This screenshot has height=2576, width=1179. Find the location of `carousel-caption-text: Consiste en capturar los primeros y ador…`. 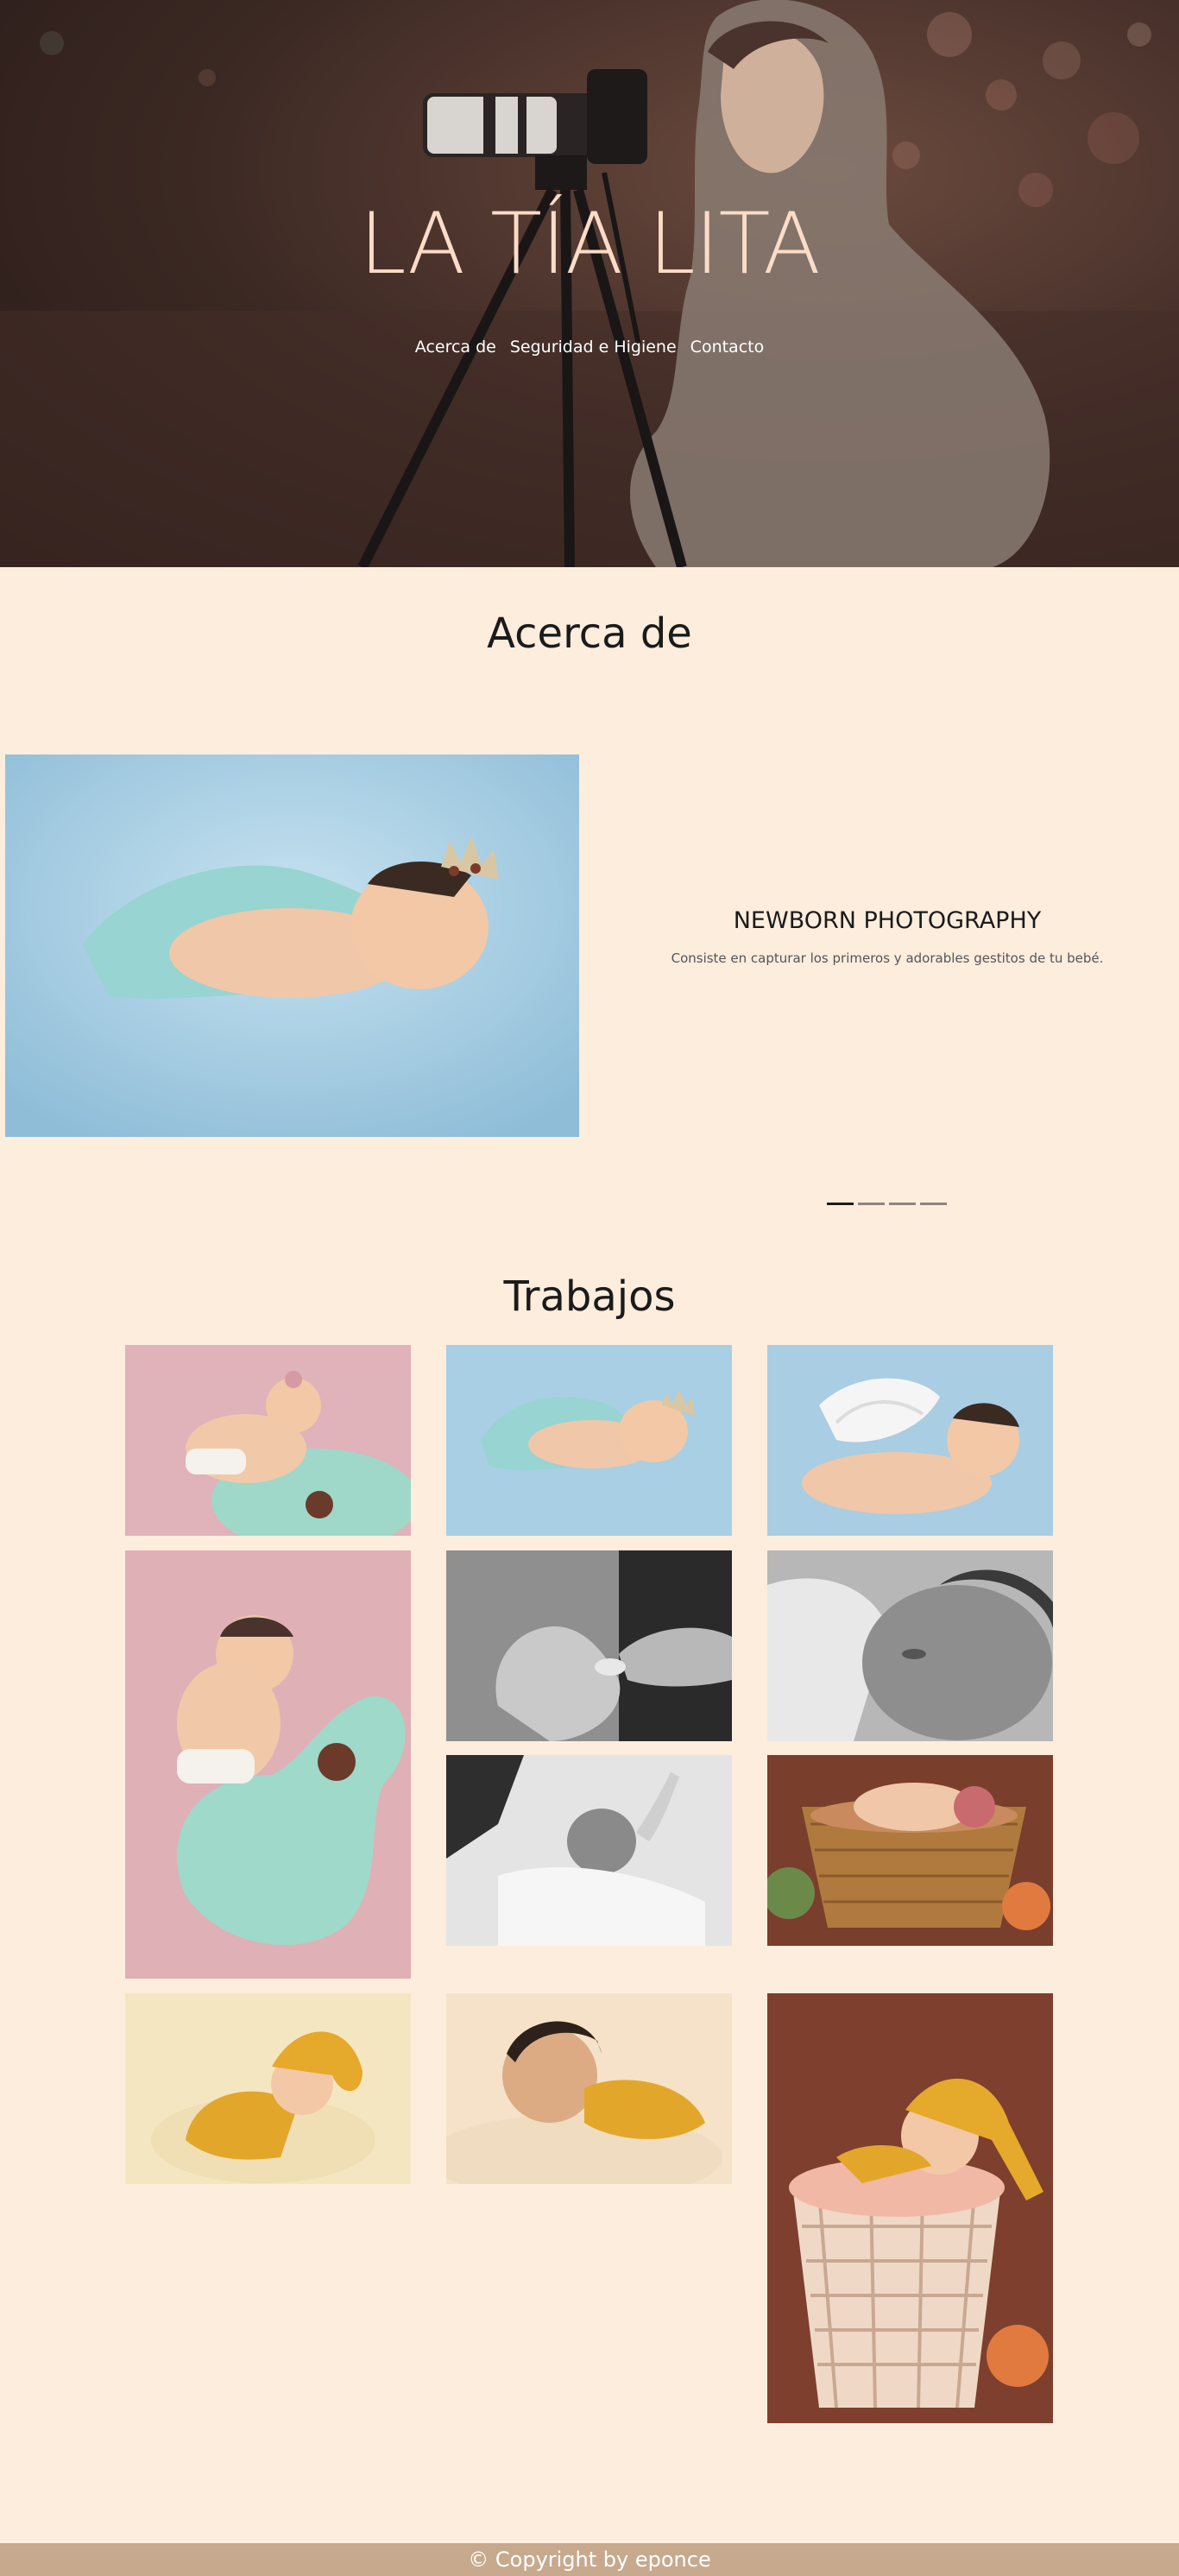

carousel-caption-text: Consiste en capturar los primeros y ador… is located at coordinates (887, 958).